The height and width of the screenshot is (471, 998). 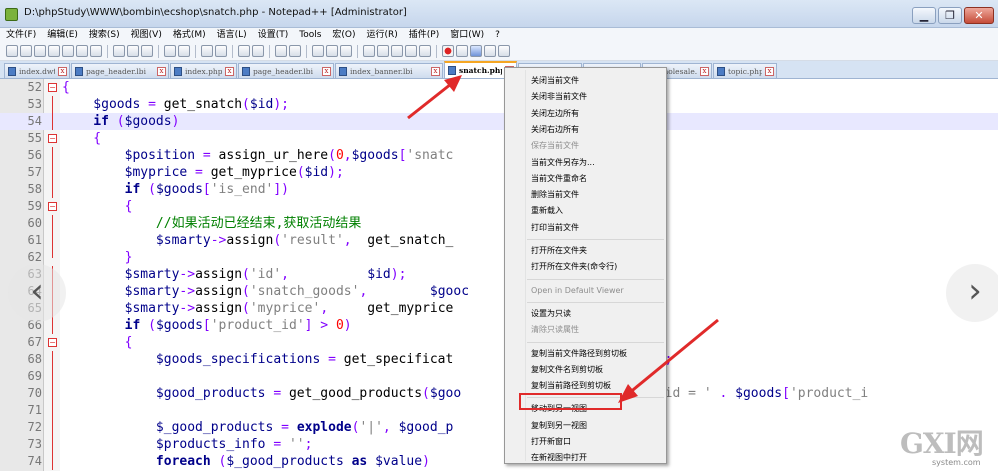 I want to click on folder-workspace-icon, so click(x=411, y=51).